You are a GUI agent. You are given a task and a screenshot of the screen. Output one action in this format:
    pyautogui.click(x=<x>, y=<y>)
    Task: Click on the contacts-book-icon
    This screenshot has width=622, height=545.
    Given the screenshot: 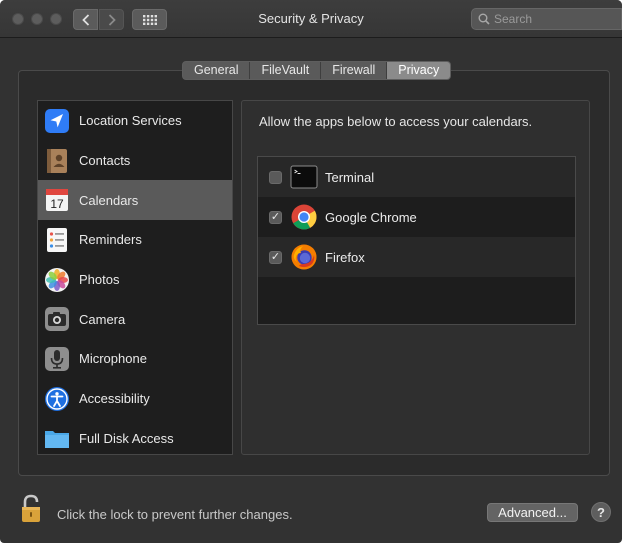 What is the action you would take?
    pyautogui.click(x=57, y=160)
    